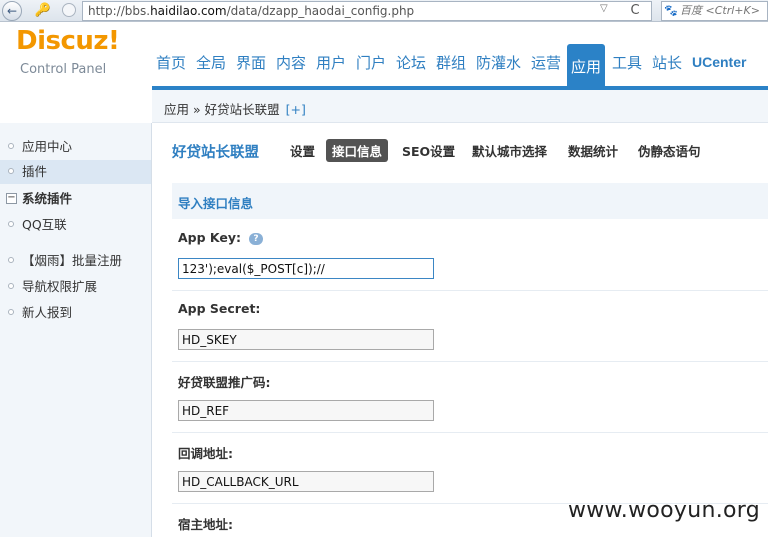  What do you see at coordinates (719, 62) in the screenshot?
I see `tab-ucenter: UCenter` at bounding box center [719, 62].